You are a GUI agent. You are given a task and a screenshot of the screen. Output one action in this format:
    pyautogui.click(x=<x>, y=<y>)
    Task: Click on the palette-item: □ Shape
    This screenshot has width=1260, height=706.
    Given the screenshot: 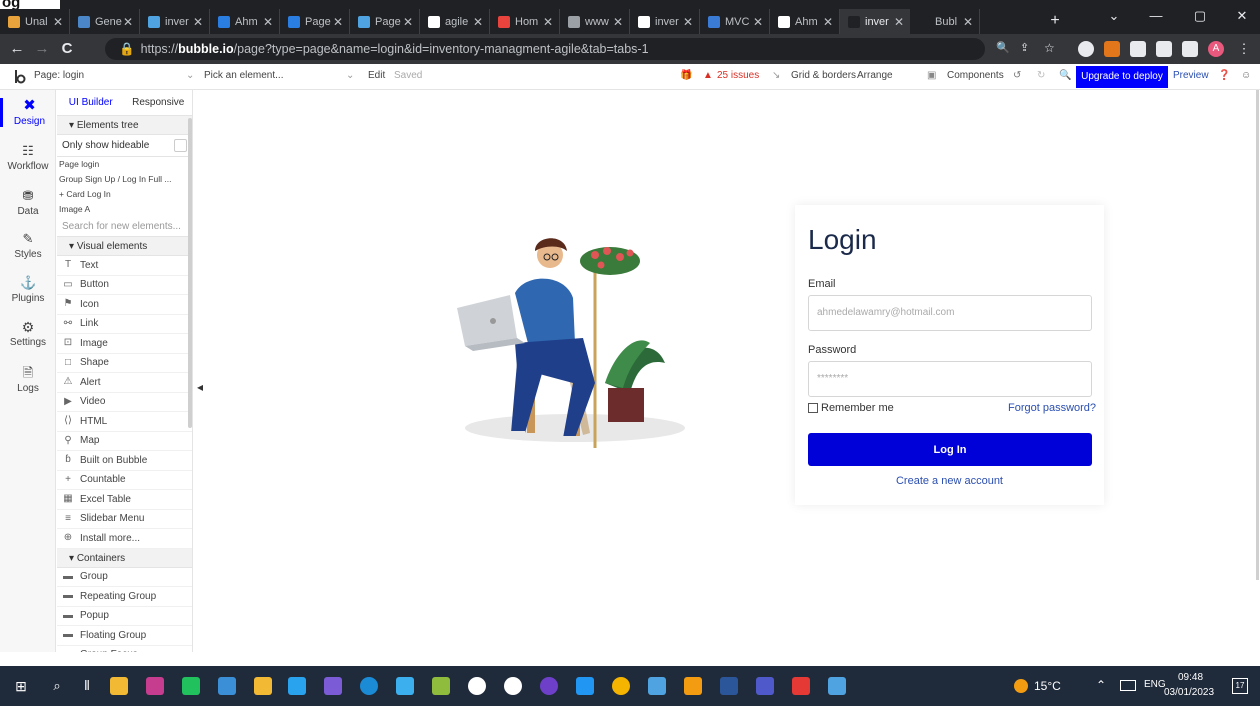 What is the action you would take?
    pyautogui.click(x=124, y=363)
    